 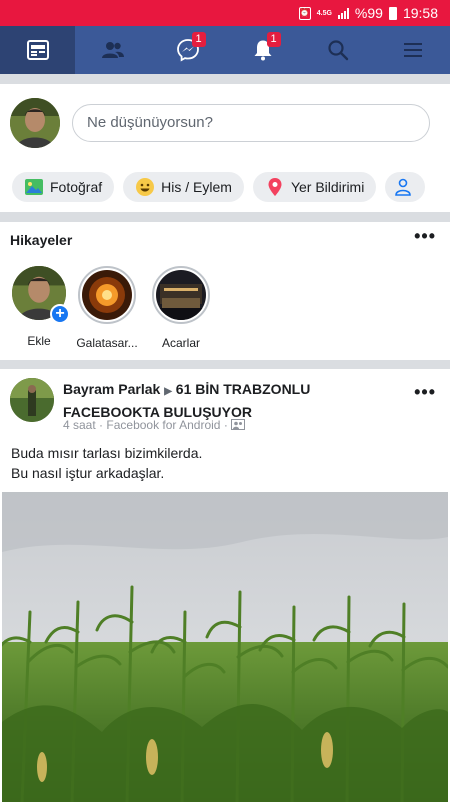 What do you see at coordinates (107, 453) in the screenshot?
I see `post-text-line: Buda mısır tarlası bizimkilerda.` at bounding box center [107, 453].